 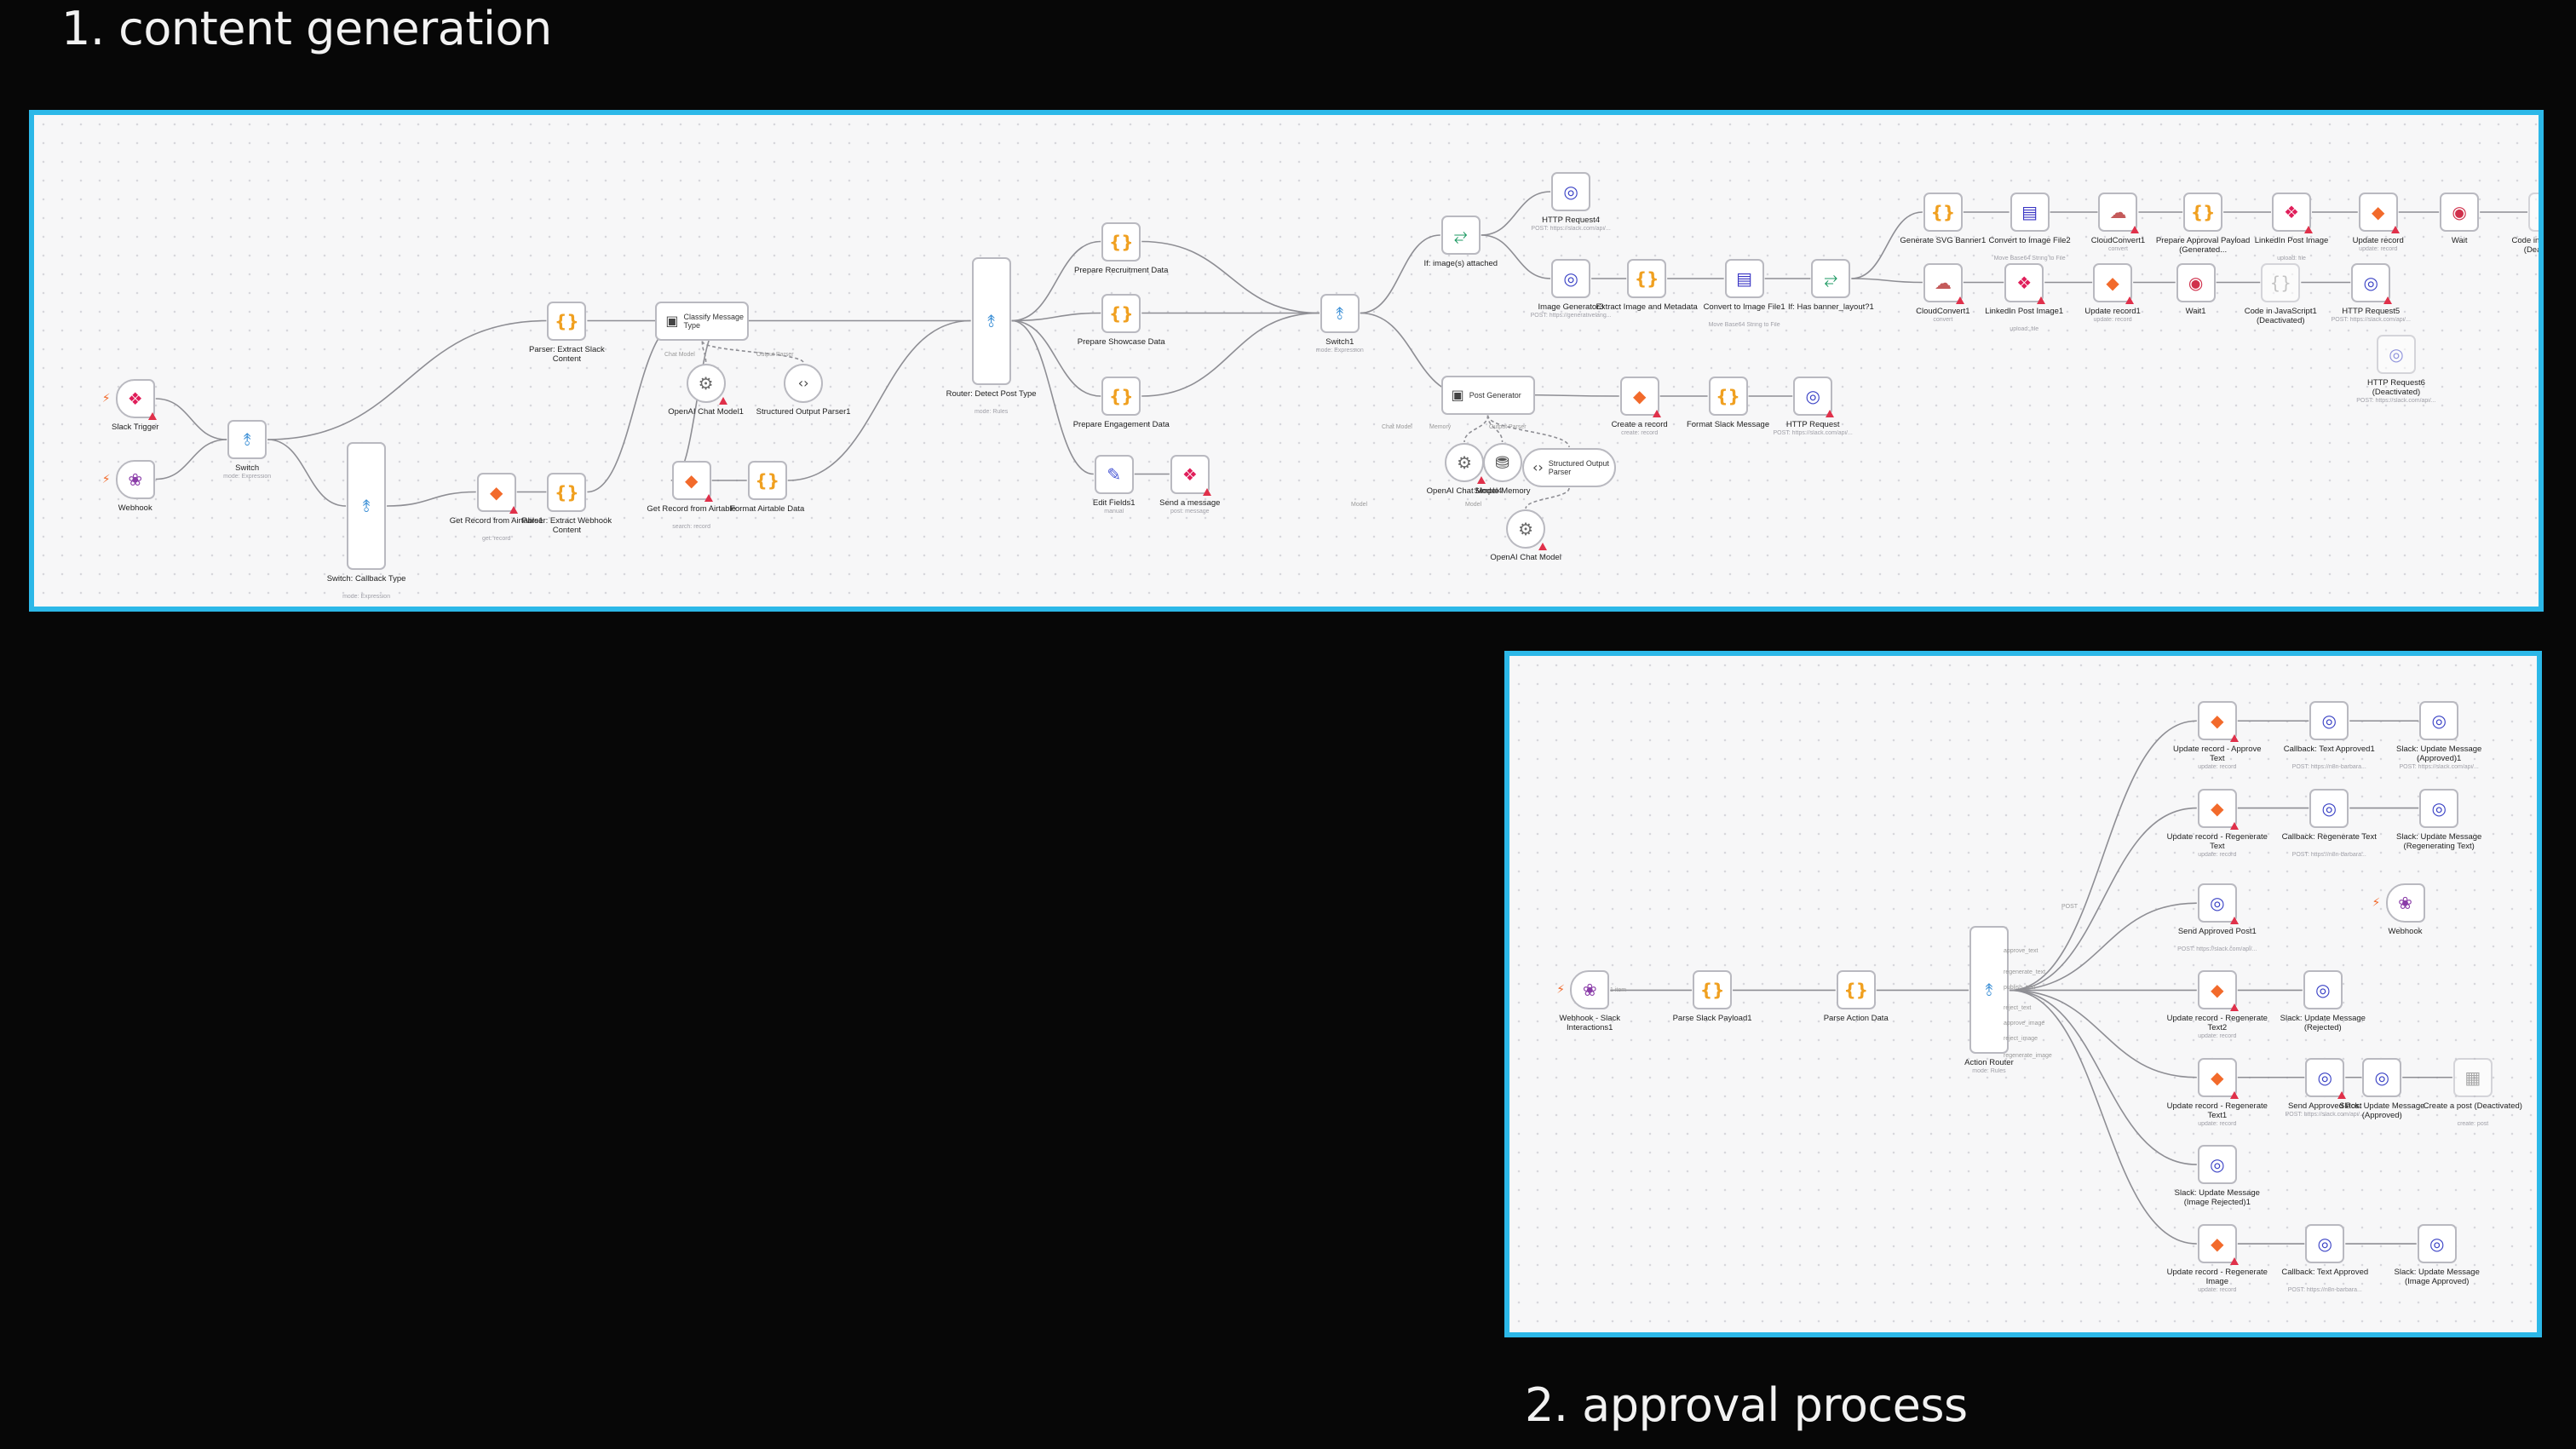 I want to click on slack-icon: ❖, so click(x=2291, y=212).